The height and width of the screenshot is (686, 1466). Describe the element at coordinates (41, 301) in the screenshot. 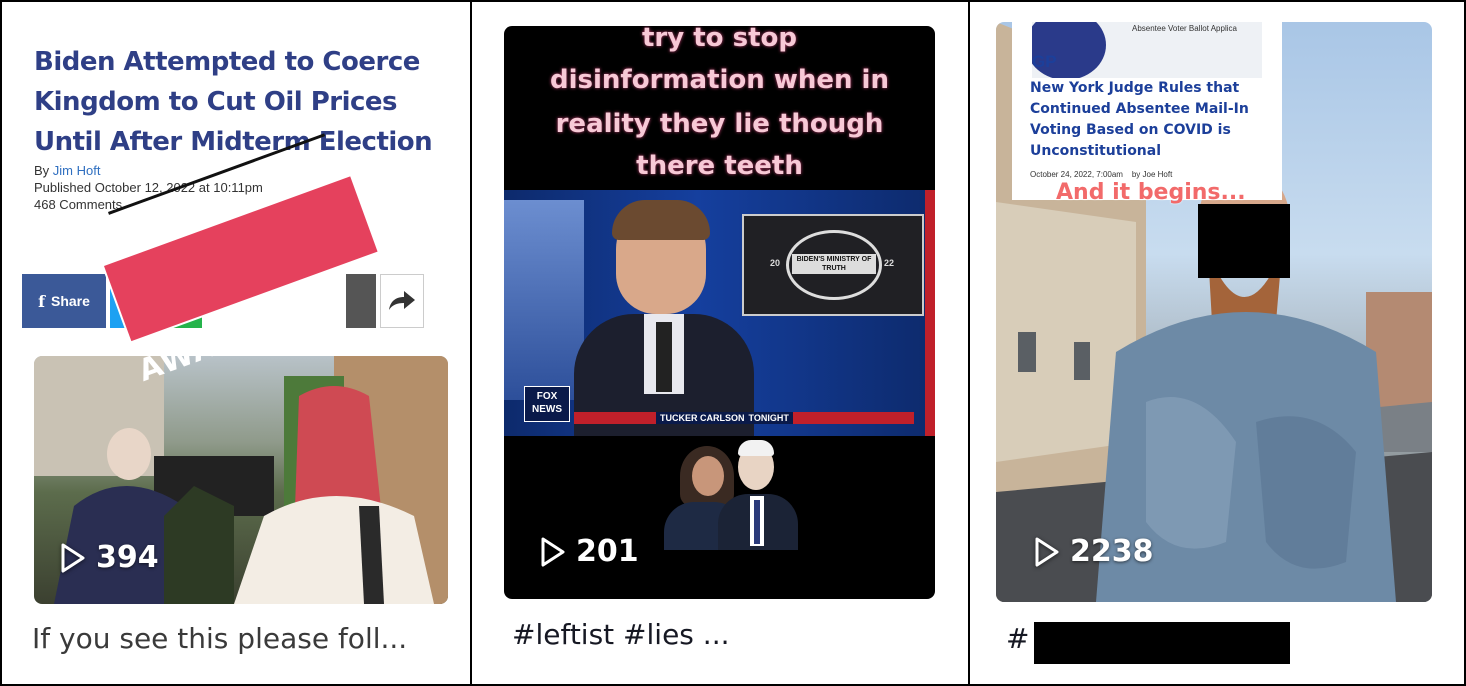

I see `facebook-icon: f` at that location.